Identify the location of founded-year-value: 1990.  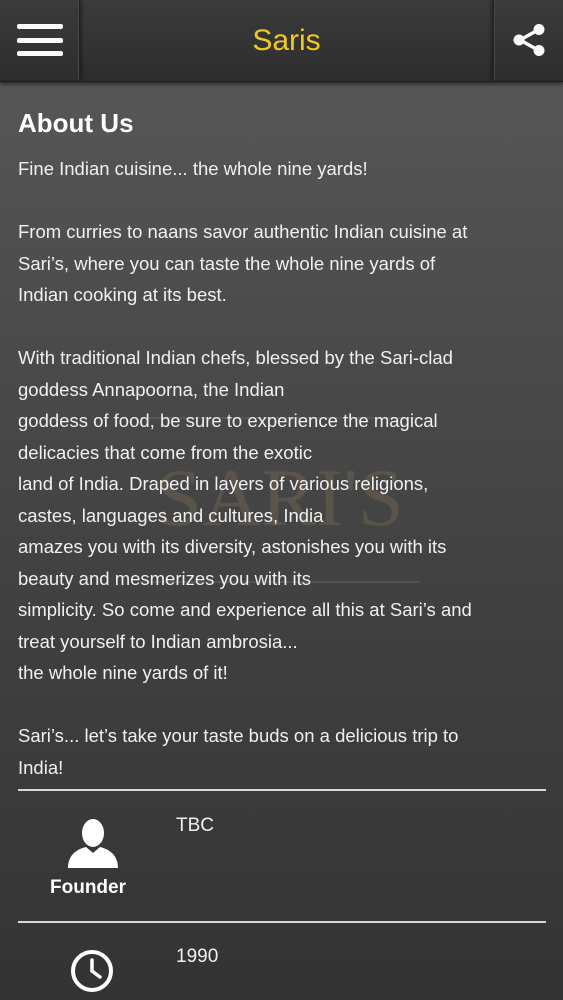
(197, 956).